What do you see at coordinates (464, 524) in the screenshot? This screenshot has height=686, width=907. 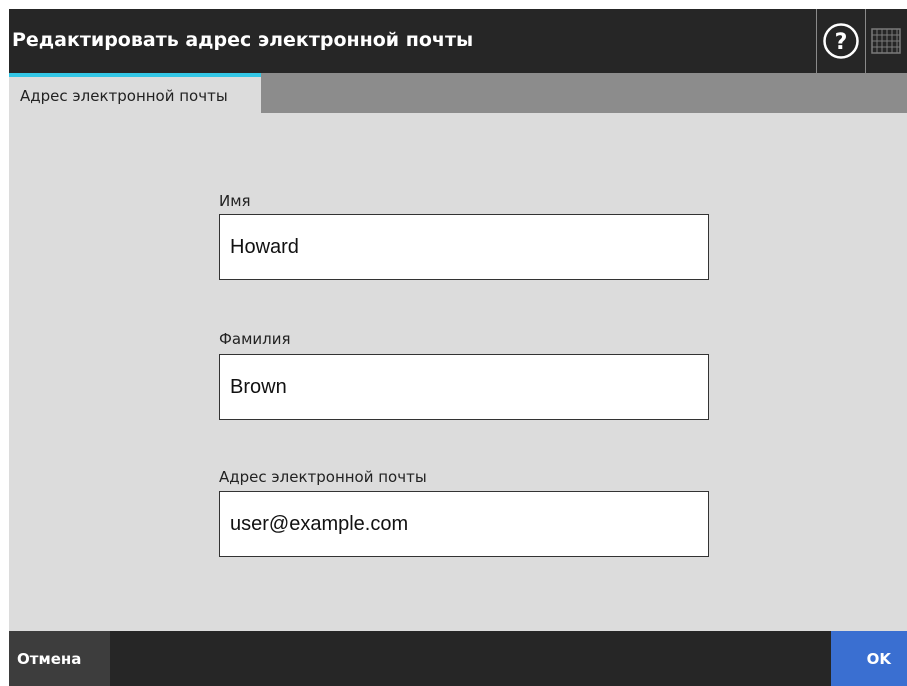 I see `email-field` at bounding box center [464, 524].